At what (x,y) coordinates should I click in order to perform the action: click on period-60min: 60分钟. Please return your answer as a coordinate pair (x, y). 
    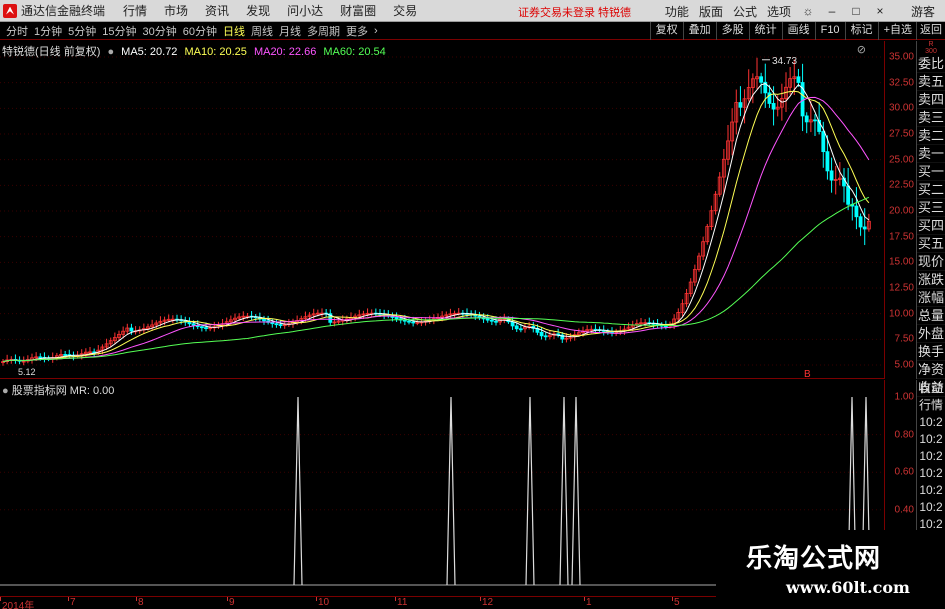
    Looking at the image, I should click on (200, 31).